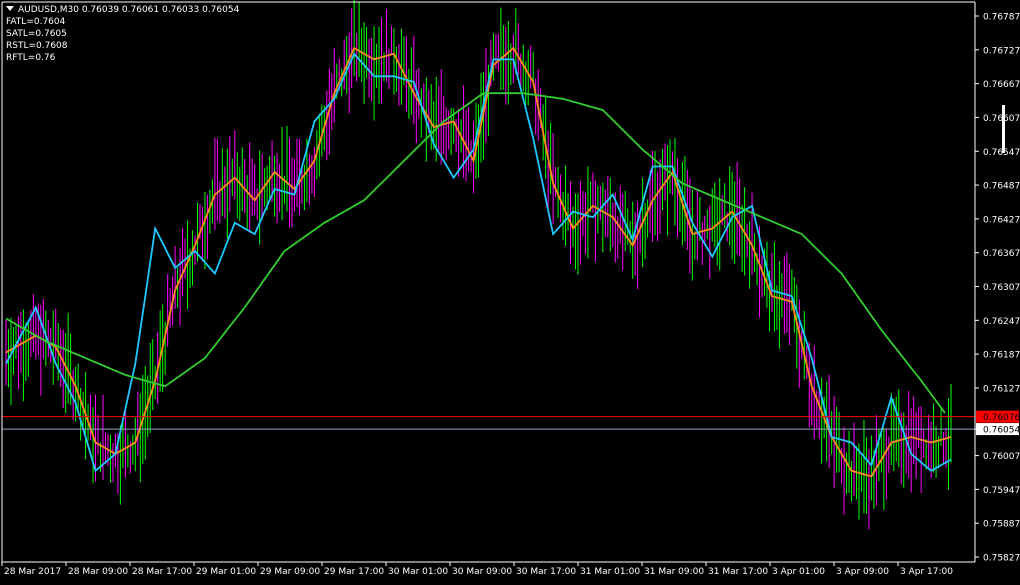  What do you see at coordinates (1001, 431) in the screenshot?
I see `current-price-tag-label: 0.76054` at bounding box center [1001, 431].